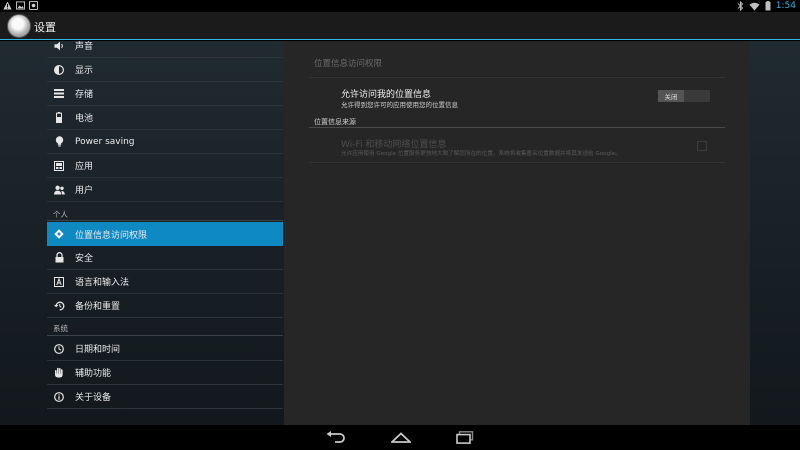 The image size is (800, 450). I want to click on switch-off-label: 关闭, so click(671, 96).